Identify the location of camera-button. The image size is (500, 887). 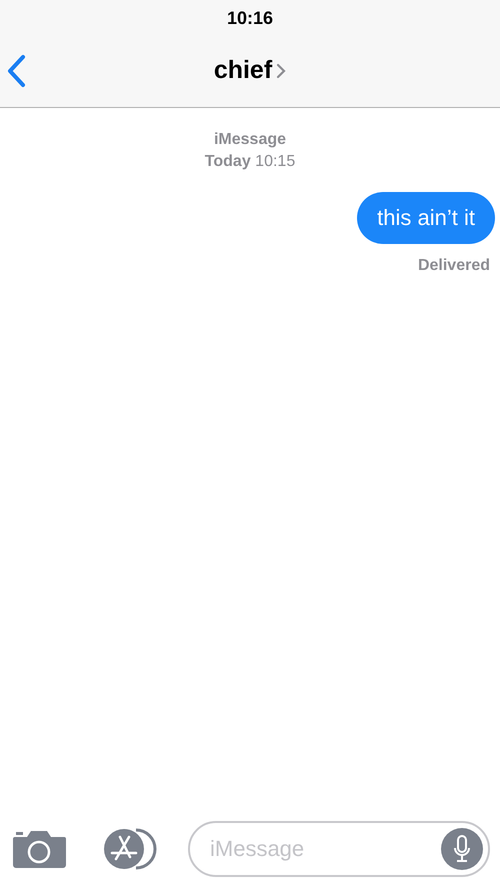
(39, 849).